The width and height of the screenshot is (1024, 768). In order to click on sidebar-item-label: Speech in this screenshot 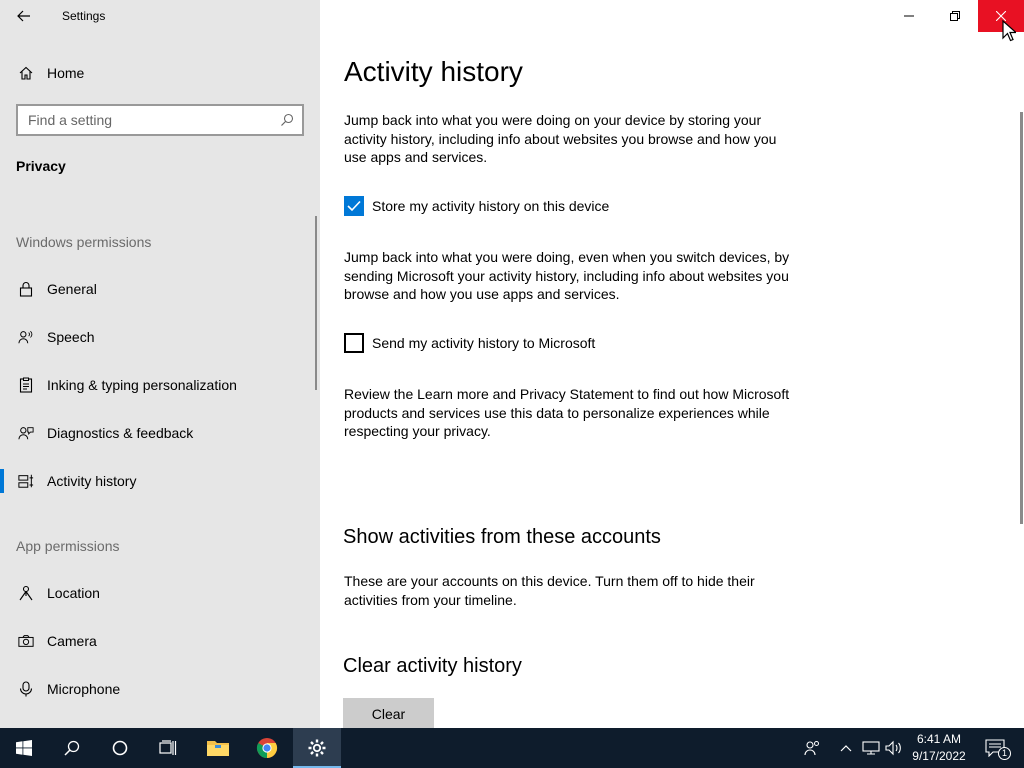, I will do `click(71, 337)`.